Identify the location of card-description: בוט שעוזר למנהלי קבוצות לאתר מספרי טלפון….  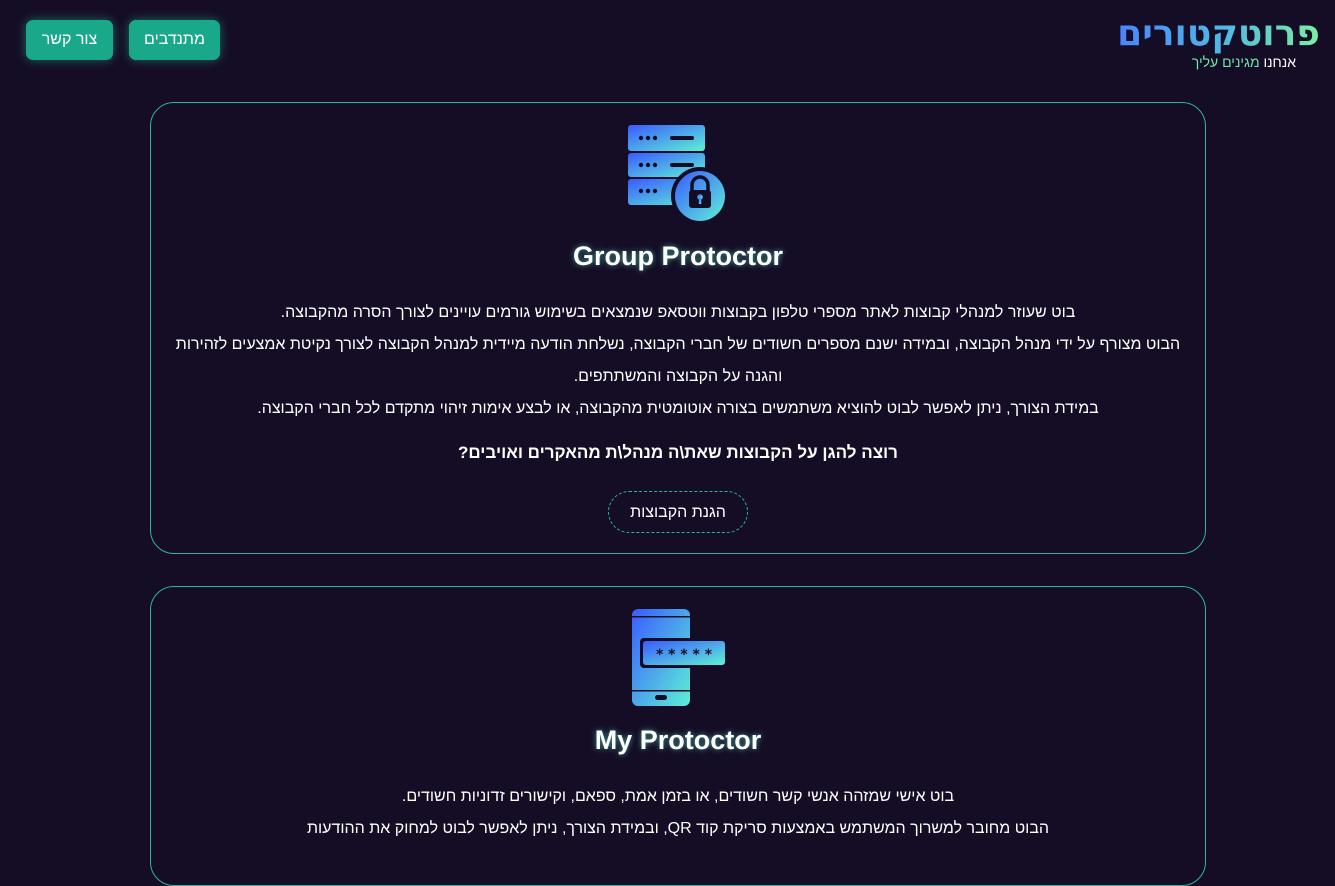
(678, 361).